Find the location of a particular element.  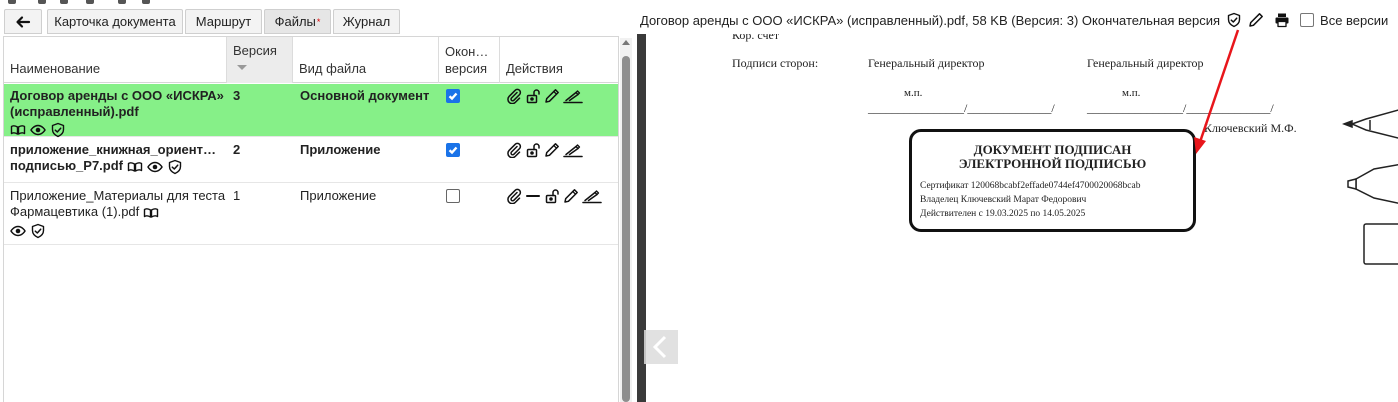

scroll-up-arrow is located at coordinates (626, 42).